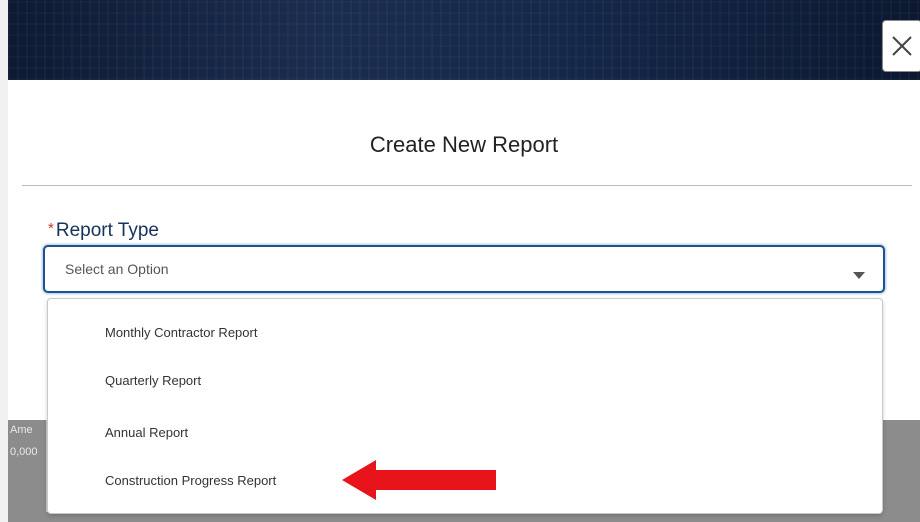  What do you see at coordinates (24, 452) in the screenshot?
I see `background-amount: 0,000` at bounding box center [24, 452].